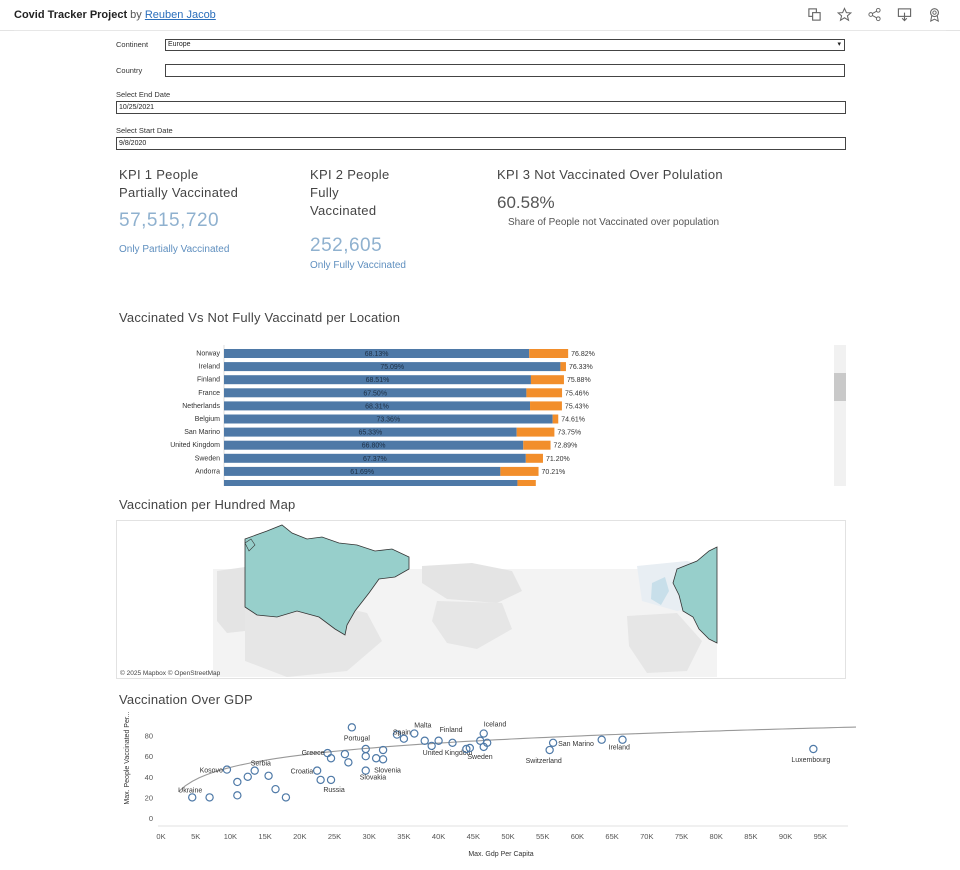 The width and height of the screenshot is (960, 870). What do you see at coordinates (473, 836) in the screenshot?
I see `x-tick-label: 45K` at bounding box center [473, 836].